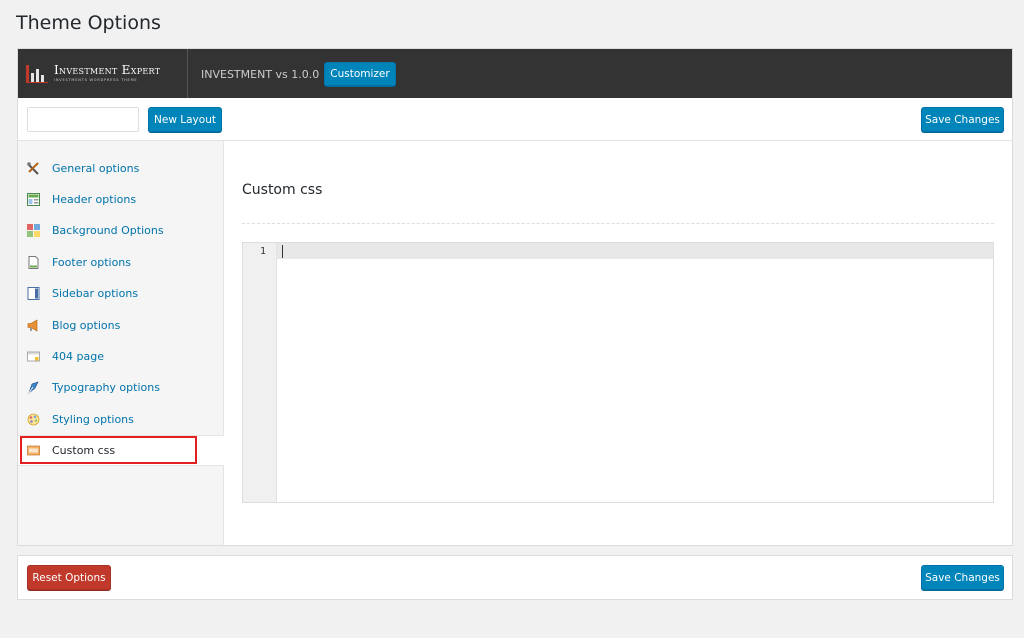 This screenshot has height=638, width=1024. What do you see at coordinates (618, 223) in the screenshot?
I see `section-divider` at bounding box center [618, 223].